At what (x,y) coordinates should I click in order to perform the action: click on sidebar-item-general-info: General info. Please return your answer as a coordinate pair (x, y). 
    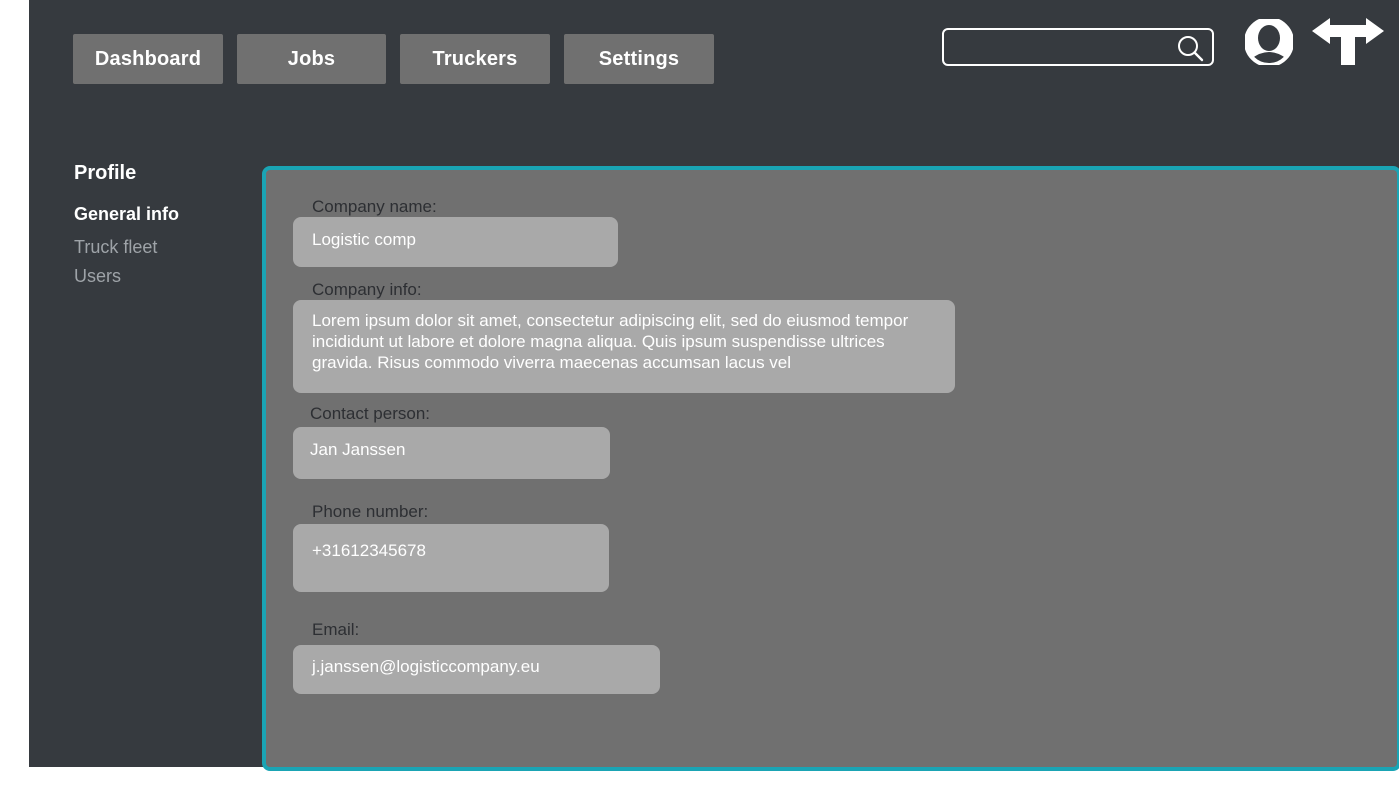
    Looking at the image, I should click on (126, 214).